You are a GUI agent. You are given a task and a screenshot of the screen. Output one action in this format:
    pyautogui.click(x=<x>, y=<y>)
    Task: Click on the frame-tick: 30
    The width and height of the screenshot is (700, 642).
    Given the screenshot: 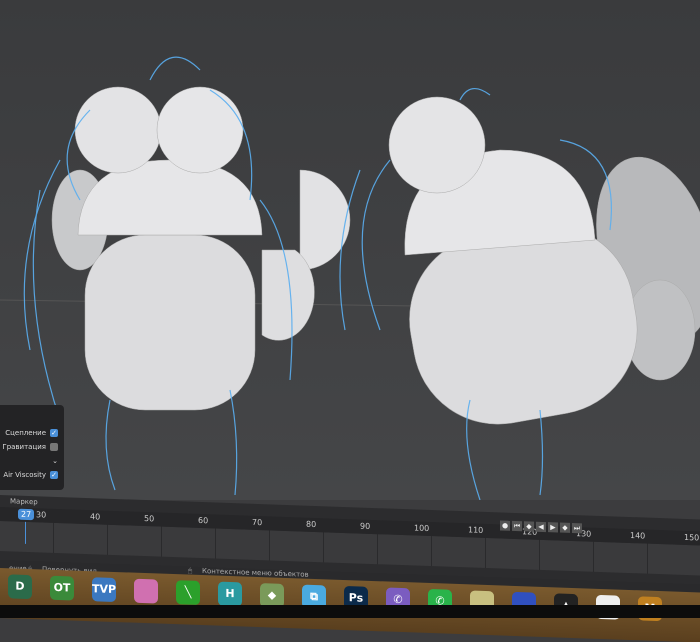 What is the action you would take?
    pyautogui.click(x=41, y=515)
    